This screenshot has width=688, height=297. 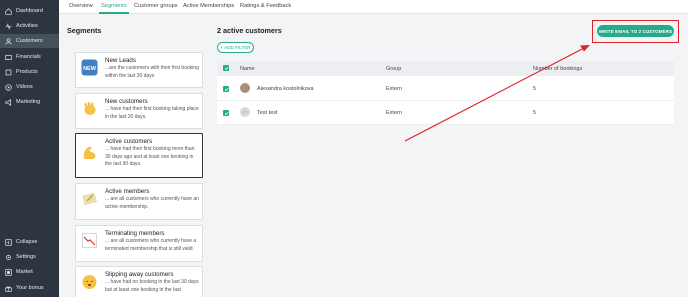 What do you see at coordinates (129, 141) in the screenshot?
I see `segment-name: Active customers` at bounding box center [129, 141].